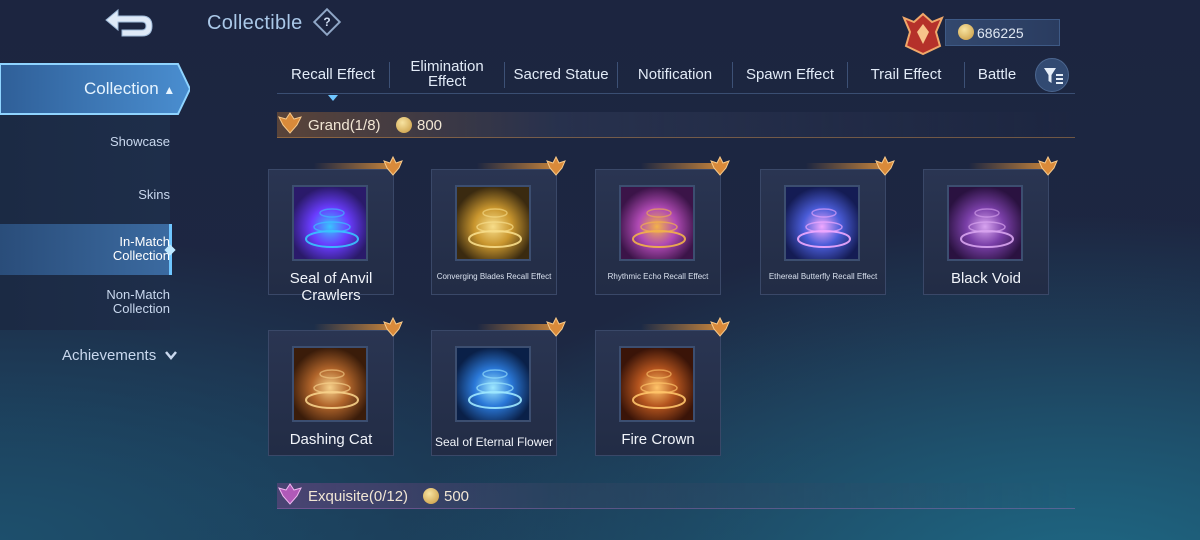 Image resolution: width=1200 pixels, height=540 pixels. Describe the element at coordinates (997, 74) in the screenshot. I see `tab-battle: Battle` at that location.